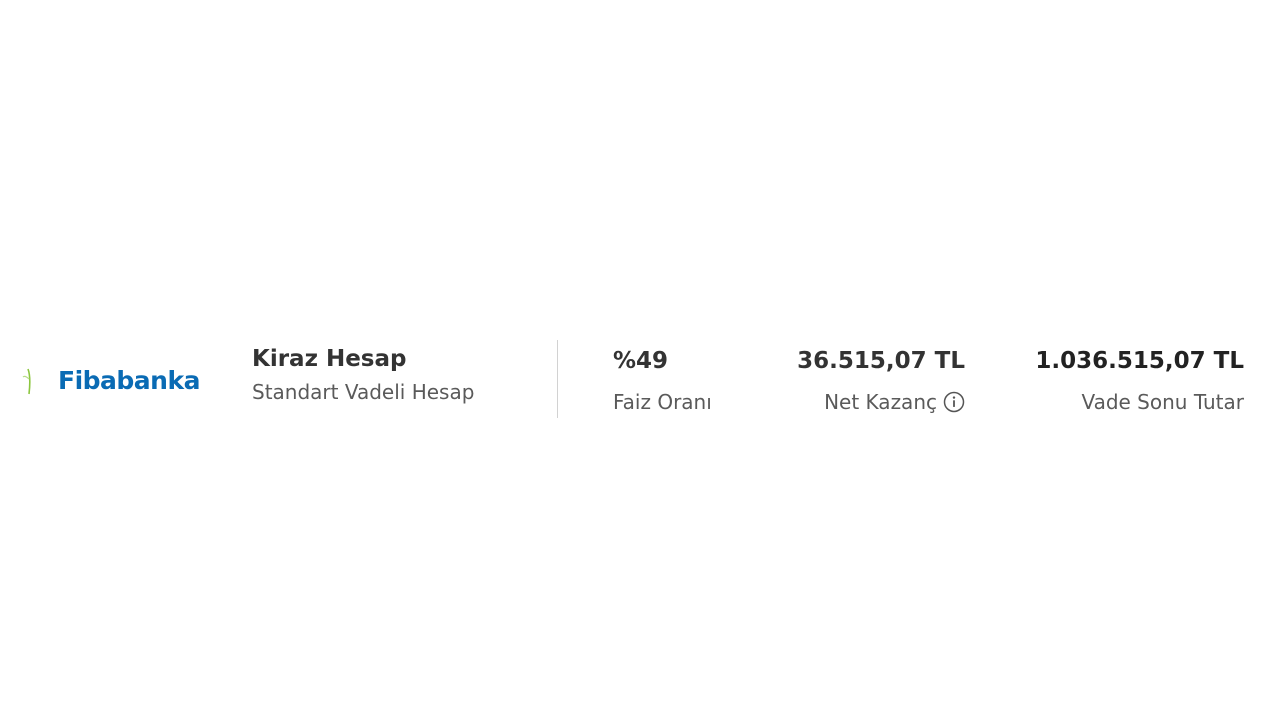 This screenshot has height=720, width=1280. What do you see at coordinates (26, 381) in the screenshot?
I see `logo-mark-icon` at bounding box center [26, 381].